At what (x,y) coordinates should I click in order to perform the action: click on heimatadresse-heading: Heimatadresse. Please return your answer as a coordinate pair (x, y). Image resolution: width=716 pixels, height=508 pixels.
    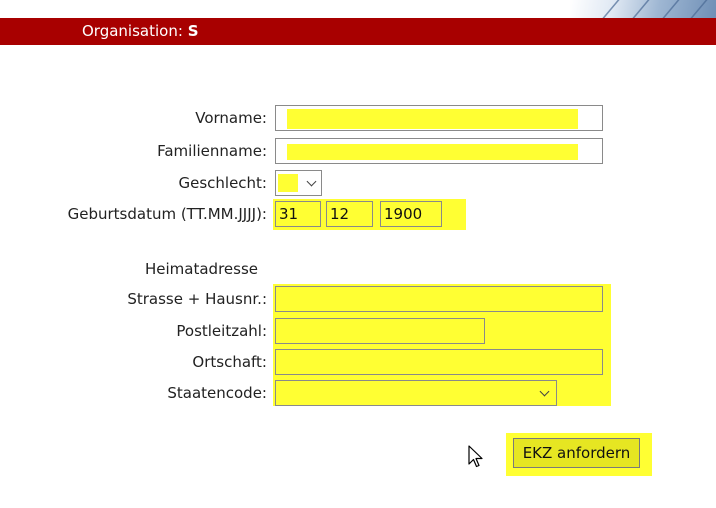
    Looking at the image, I should click on (201, 269).